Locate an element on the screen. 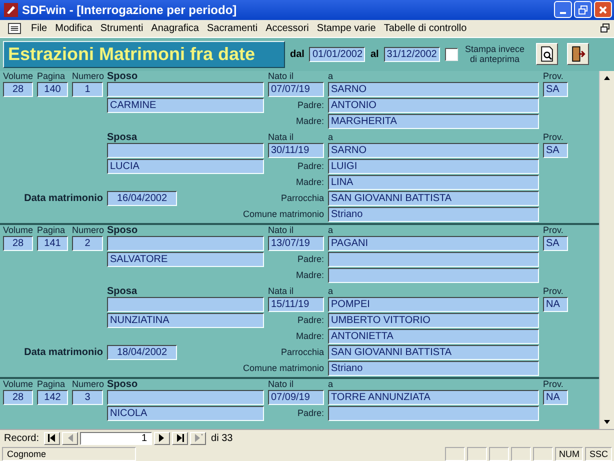 This screenshot has width=614, height=461. menu-item: Stampe varie is located at coordinates (346, 28).